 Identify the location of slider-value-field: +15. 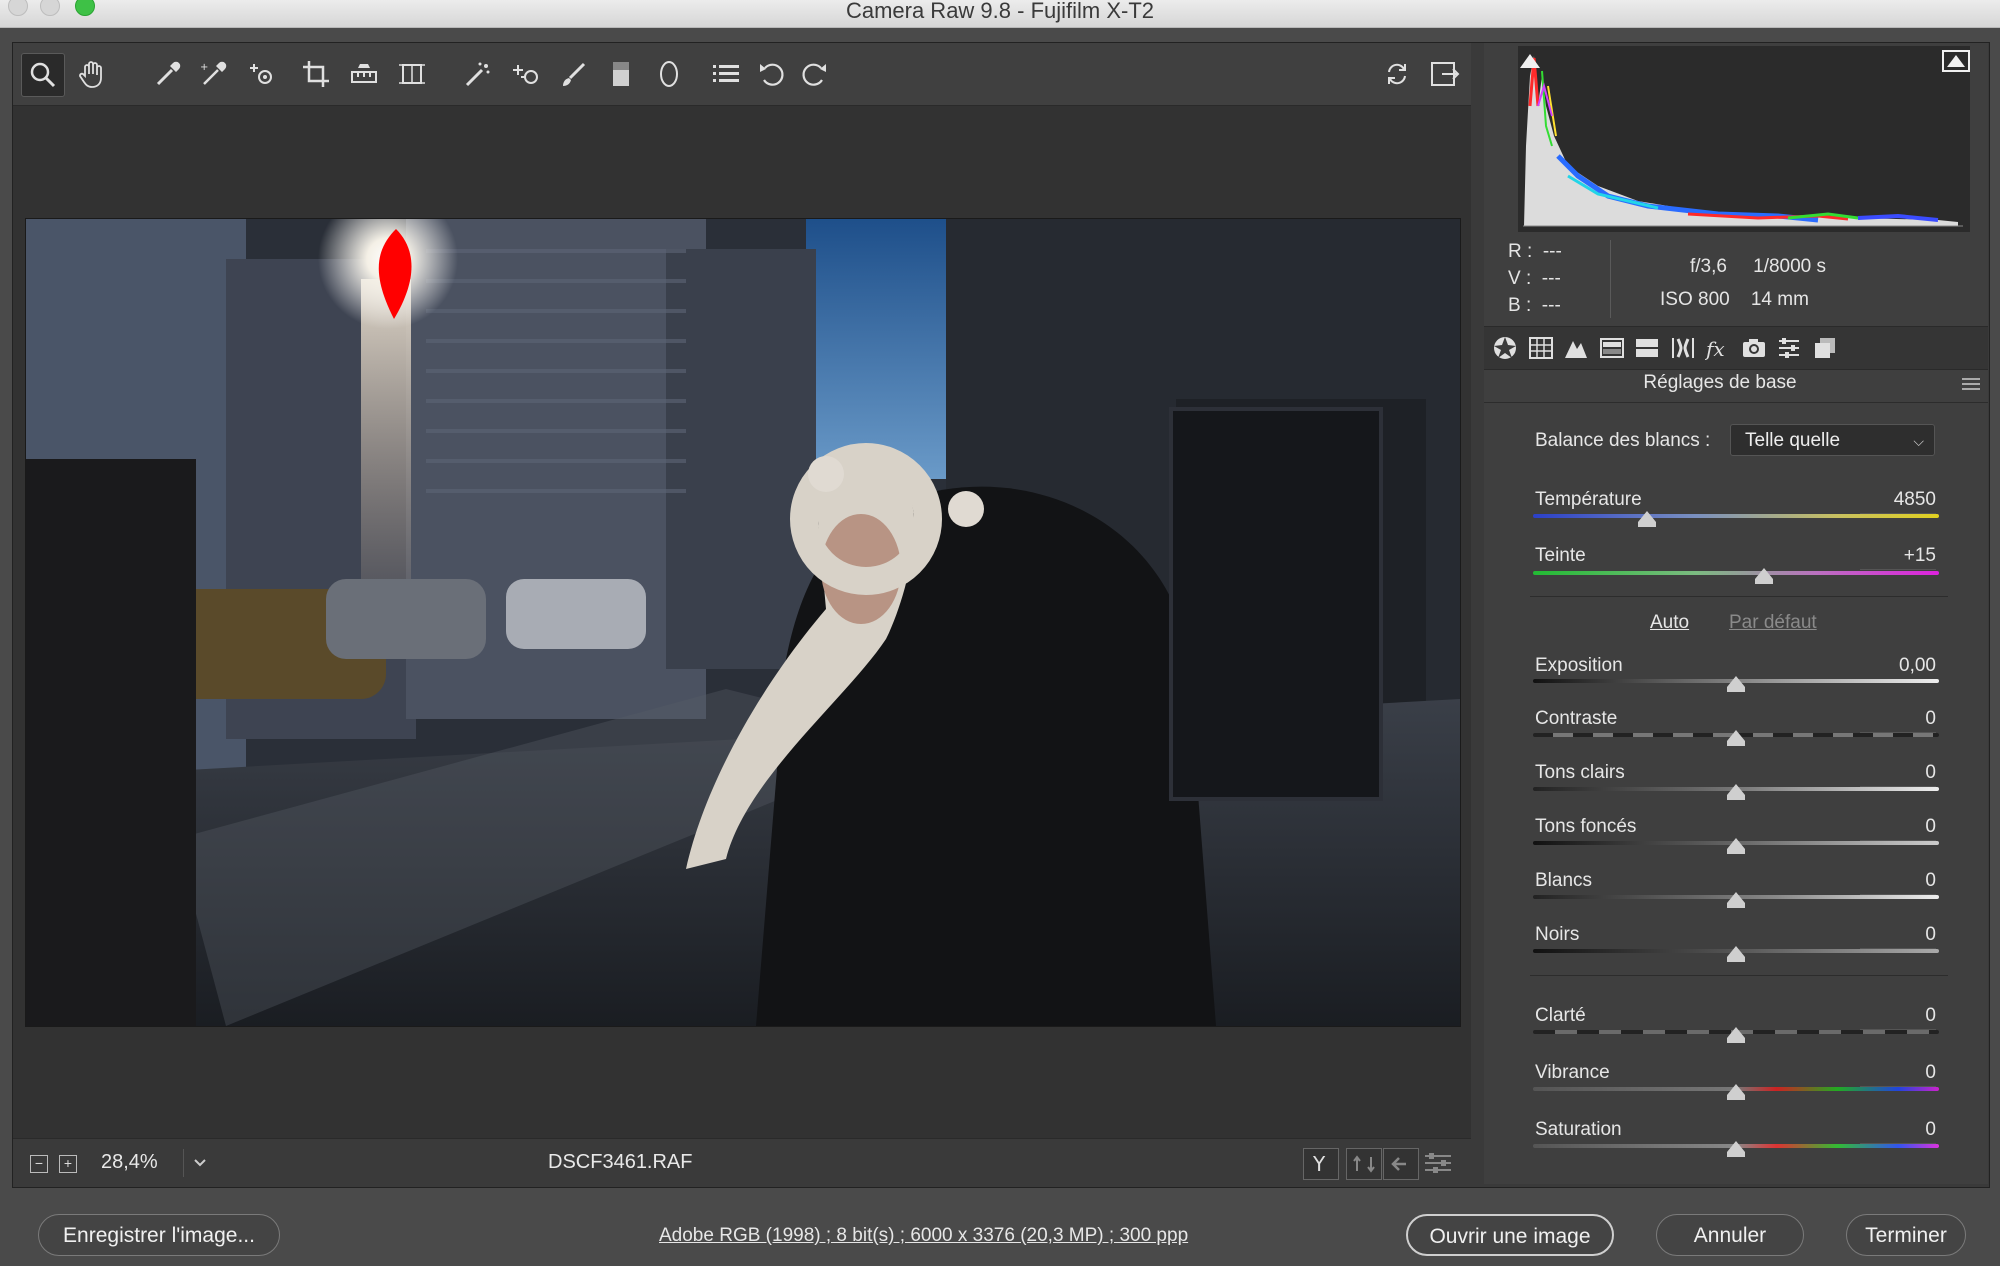
(1898, 557).